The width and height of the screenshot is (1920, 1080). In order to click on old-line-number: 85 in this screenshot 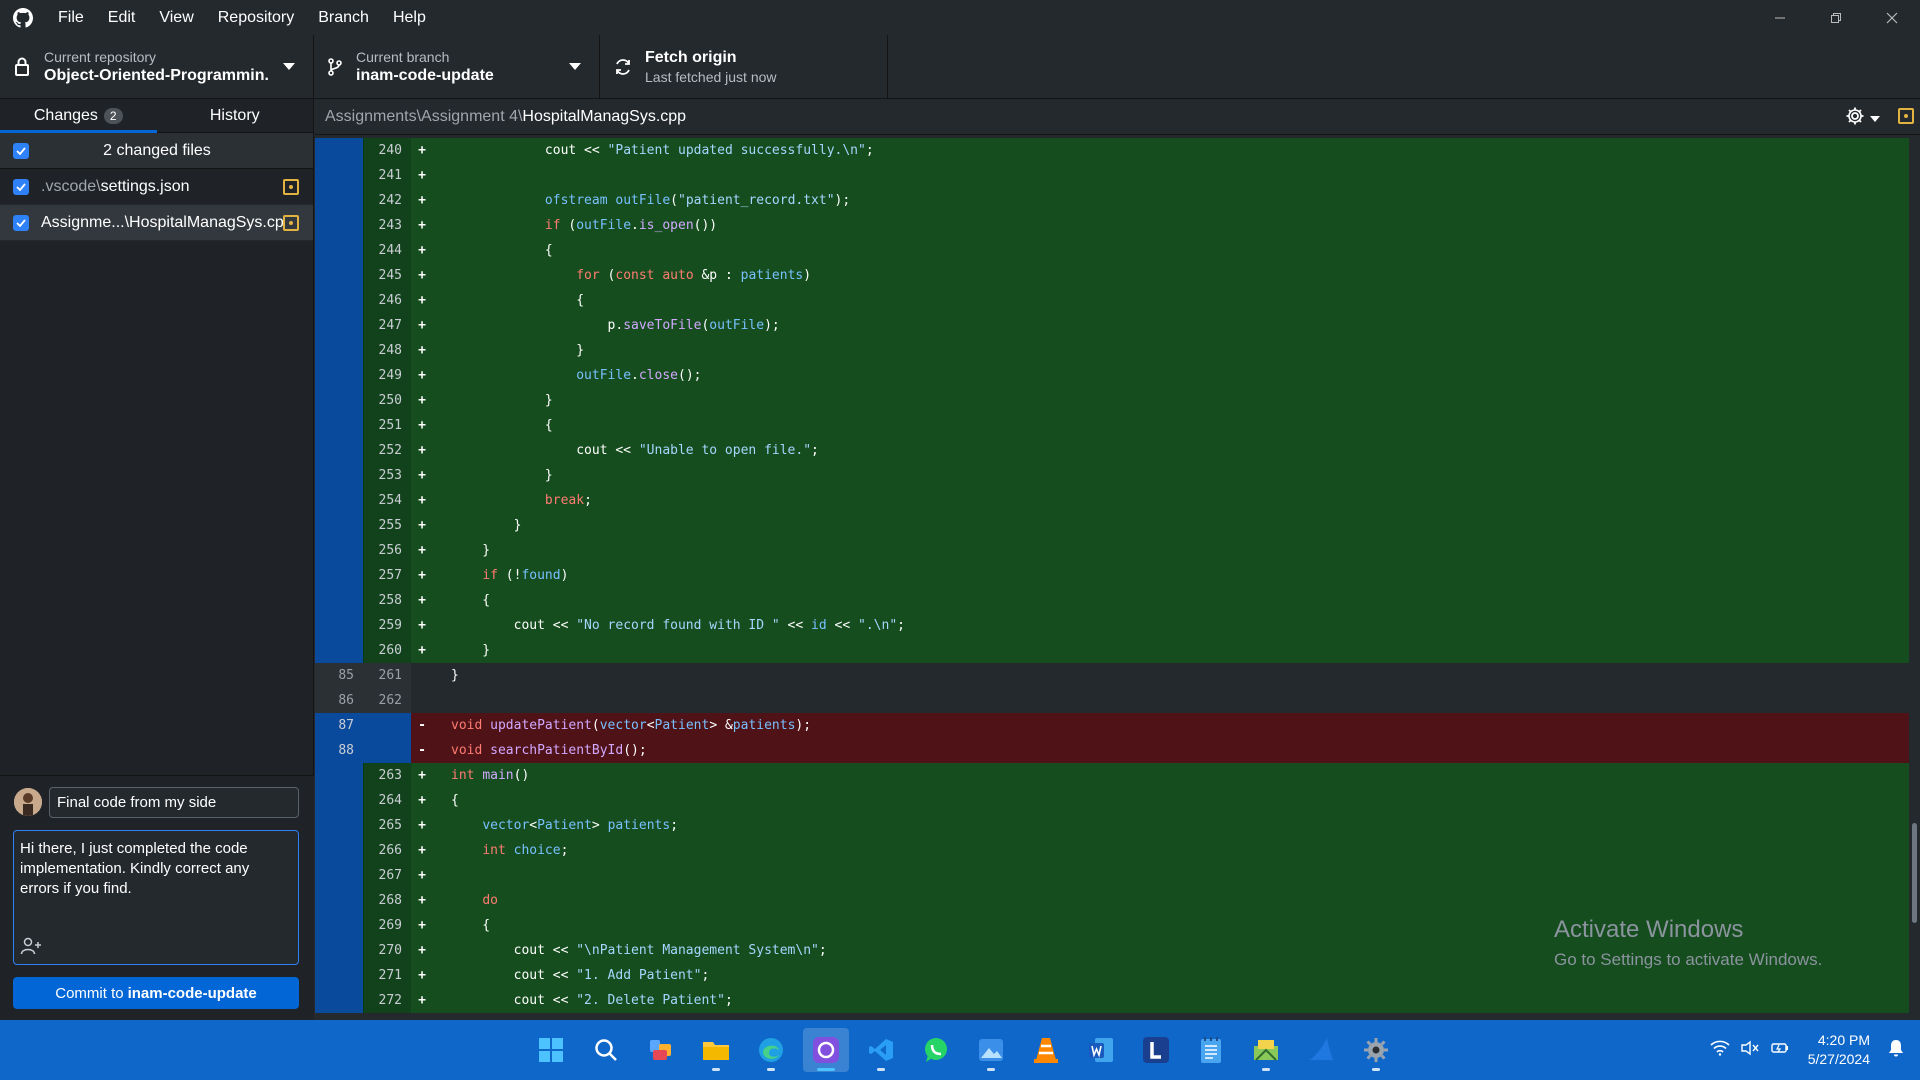, I will do `click(339, 675)`.